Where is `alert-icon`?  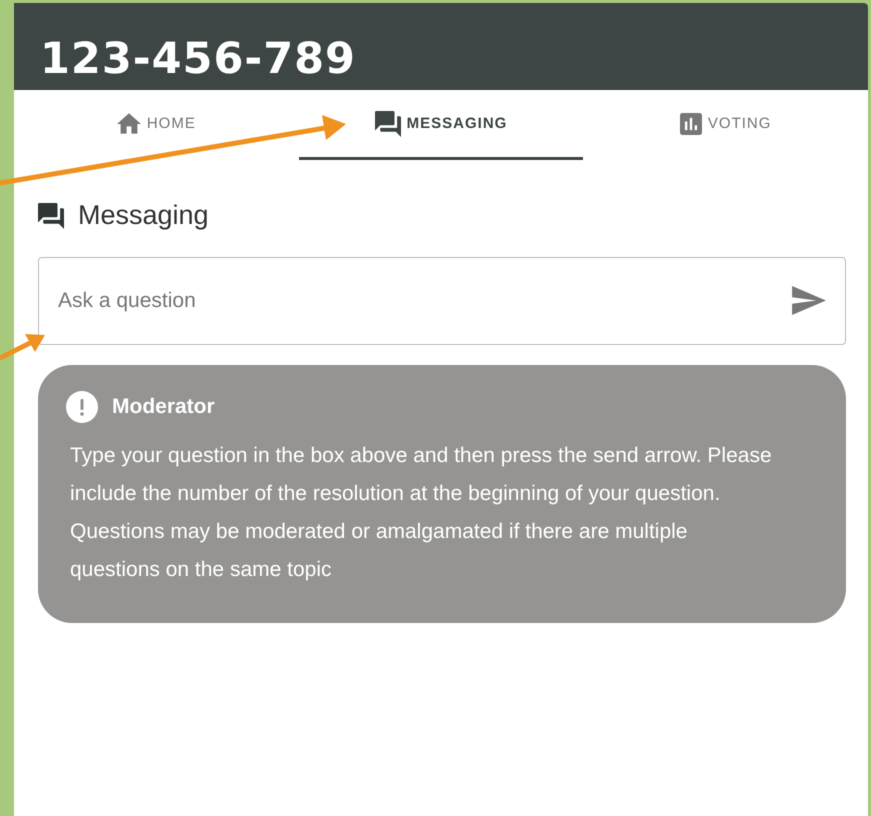
alert-icon is located at coordinates (82, 407).